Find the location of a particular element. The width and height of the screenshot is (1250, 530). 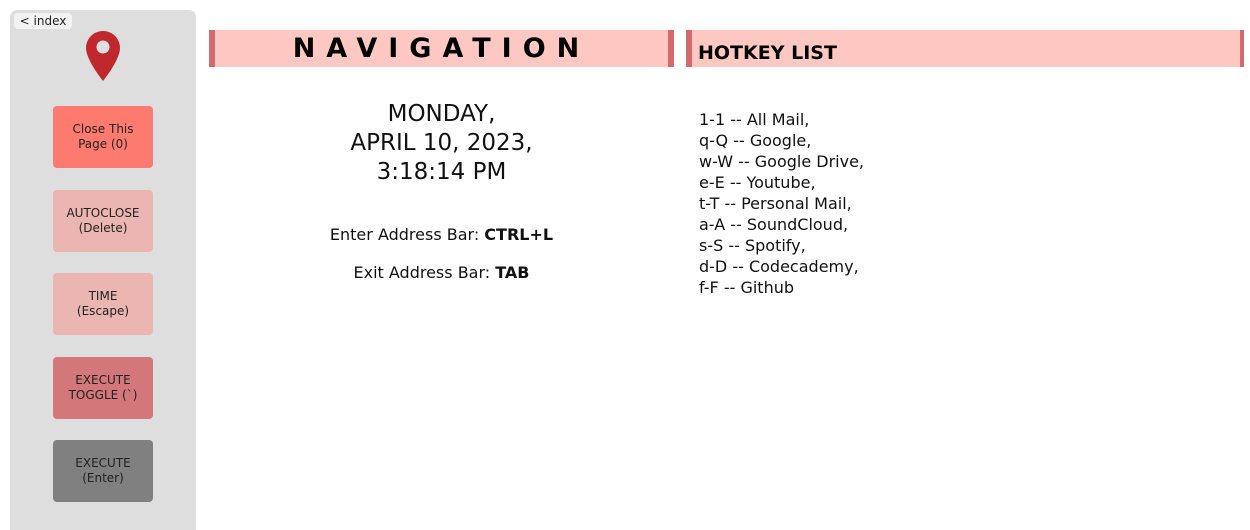

hotkey-item: e-E -- Youtube, is located at coordinates (757, 182).